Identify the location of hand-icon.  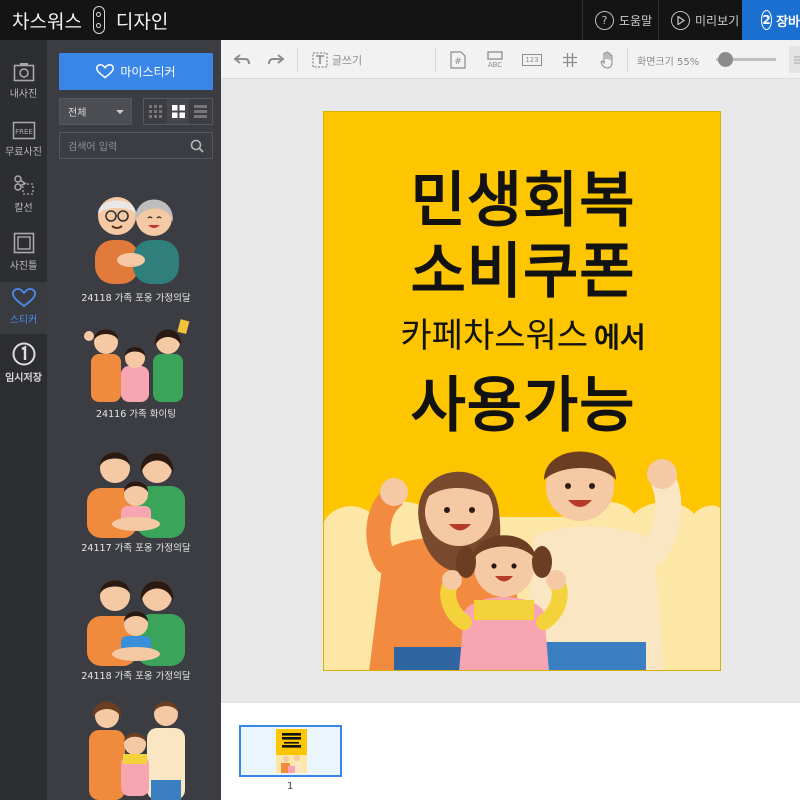
(606, 59).